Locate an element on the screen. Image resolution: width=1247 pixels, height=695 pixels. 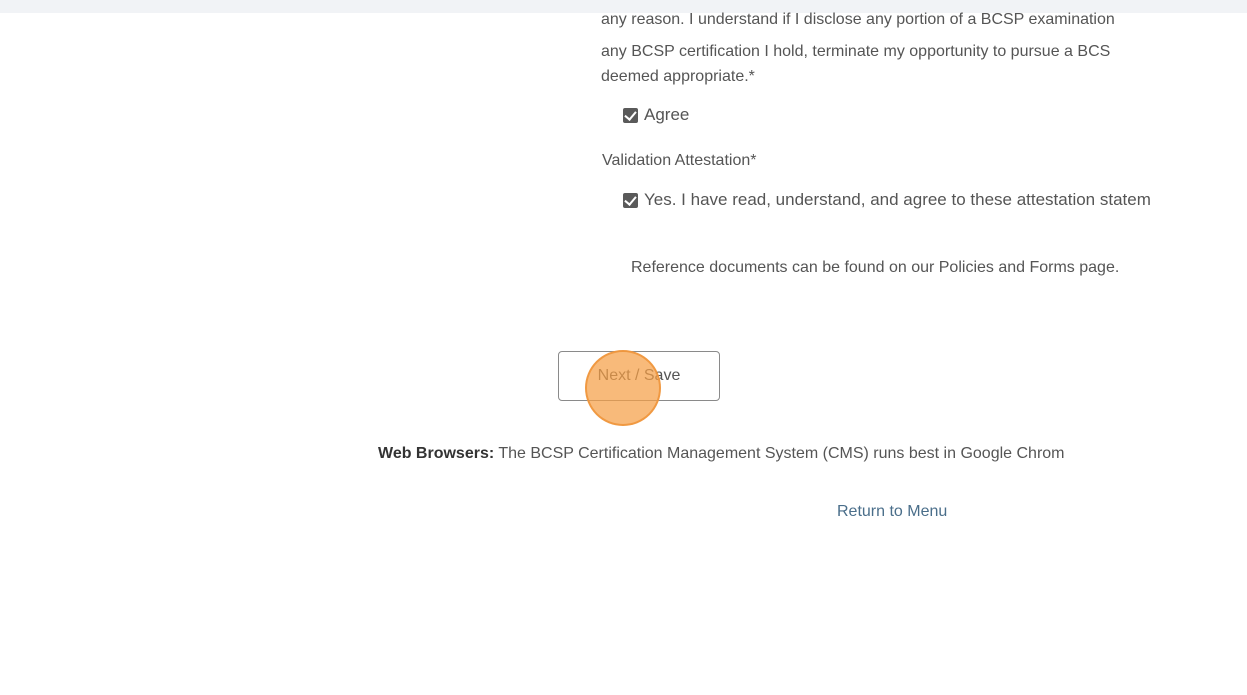
next-save-button: Next / Save is located at coordinates (639, 376).